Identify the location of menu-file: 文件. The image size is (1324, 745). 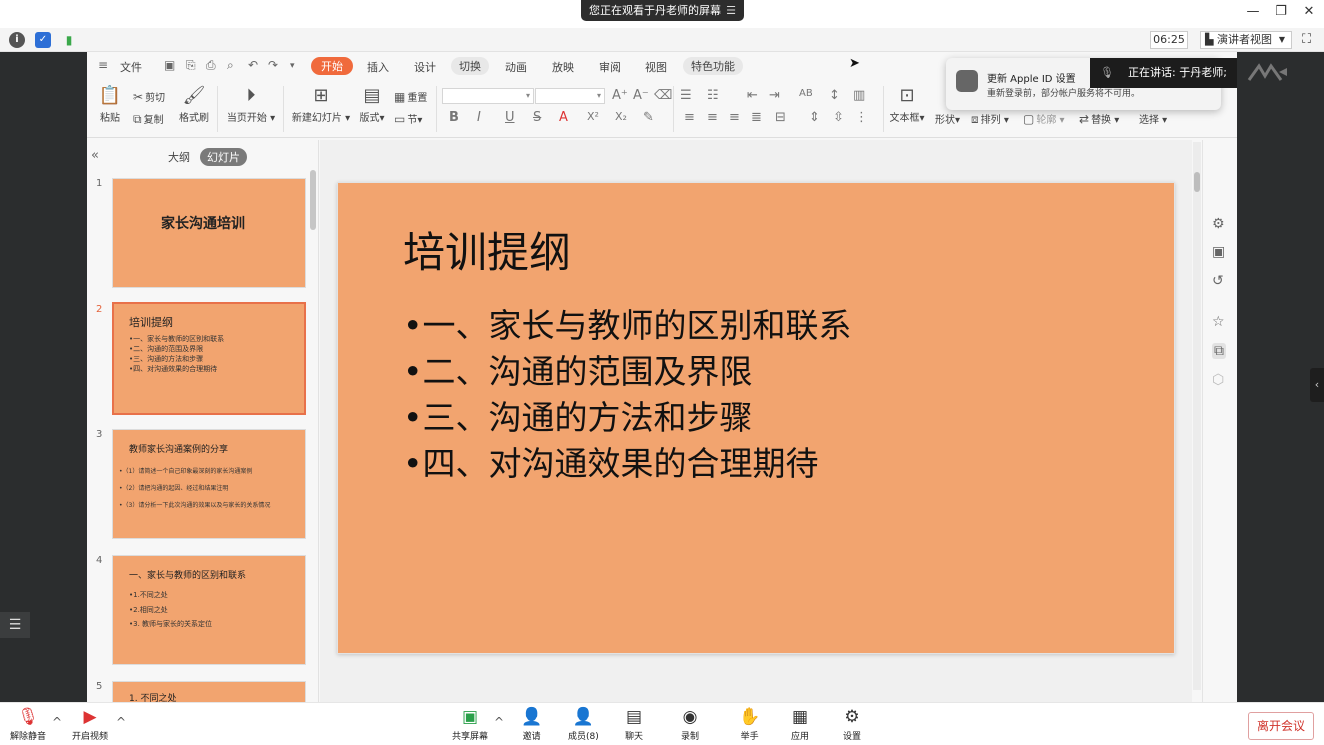
(131, 67).